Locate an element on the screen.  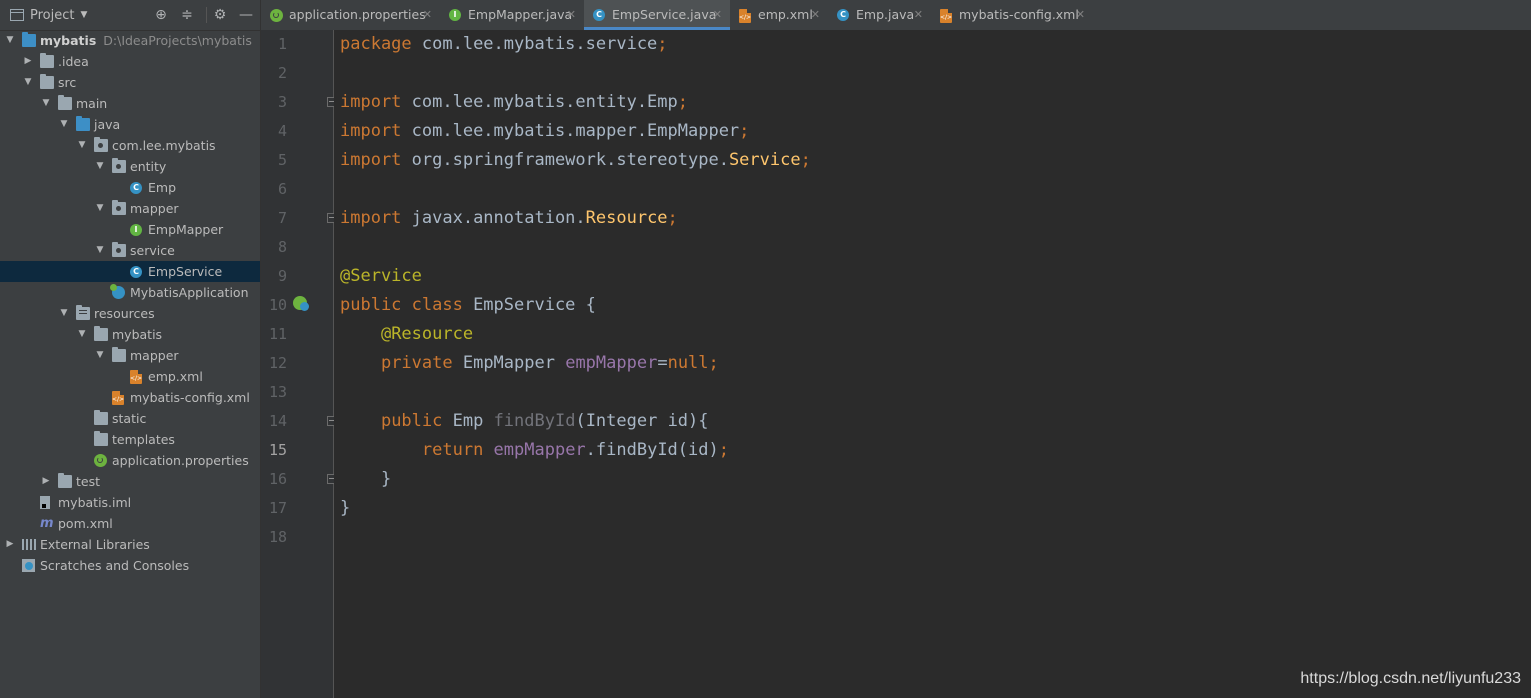
tree-item: templates is located at coordinates (130, 439).